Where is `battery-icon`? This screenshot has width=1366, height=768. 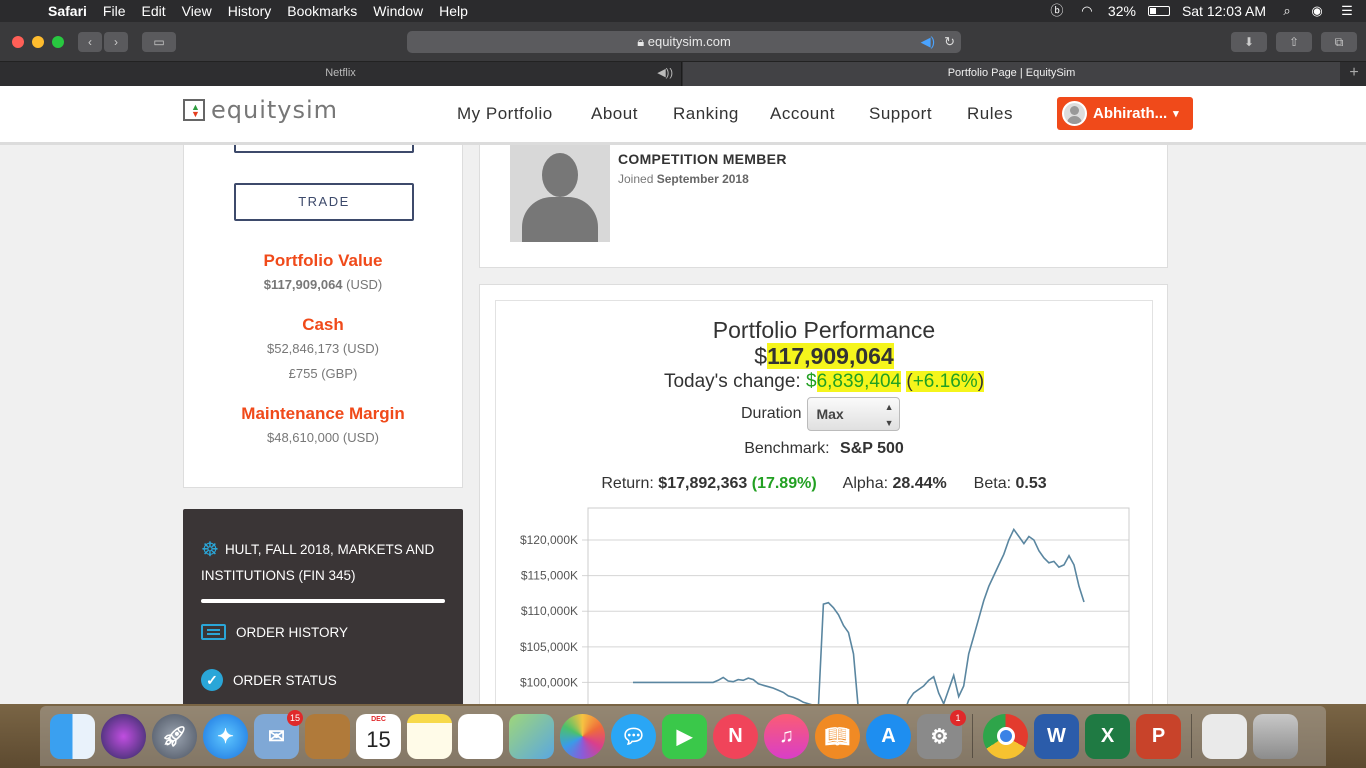
battery-icon is located at coordinates (1158, 11).